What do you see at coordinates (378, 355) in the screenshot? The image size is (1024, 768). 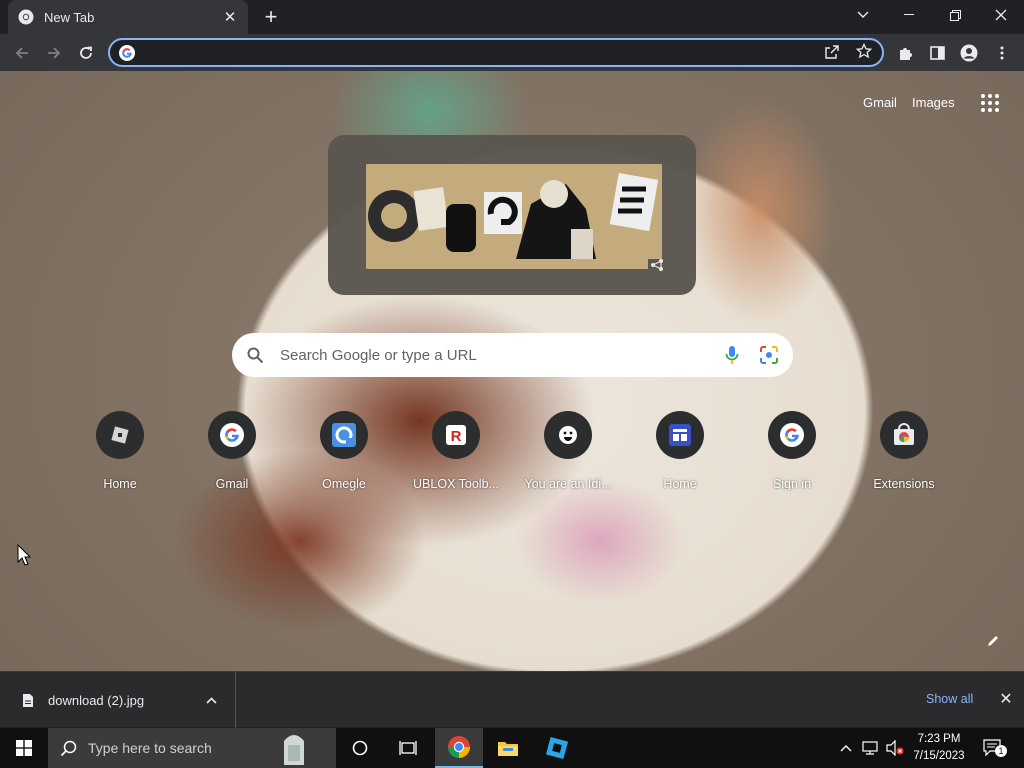 I see `search-placeholder: Search Google or type a URL` at bounding box center [378, 355].